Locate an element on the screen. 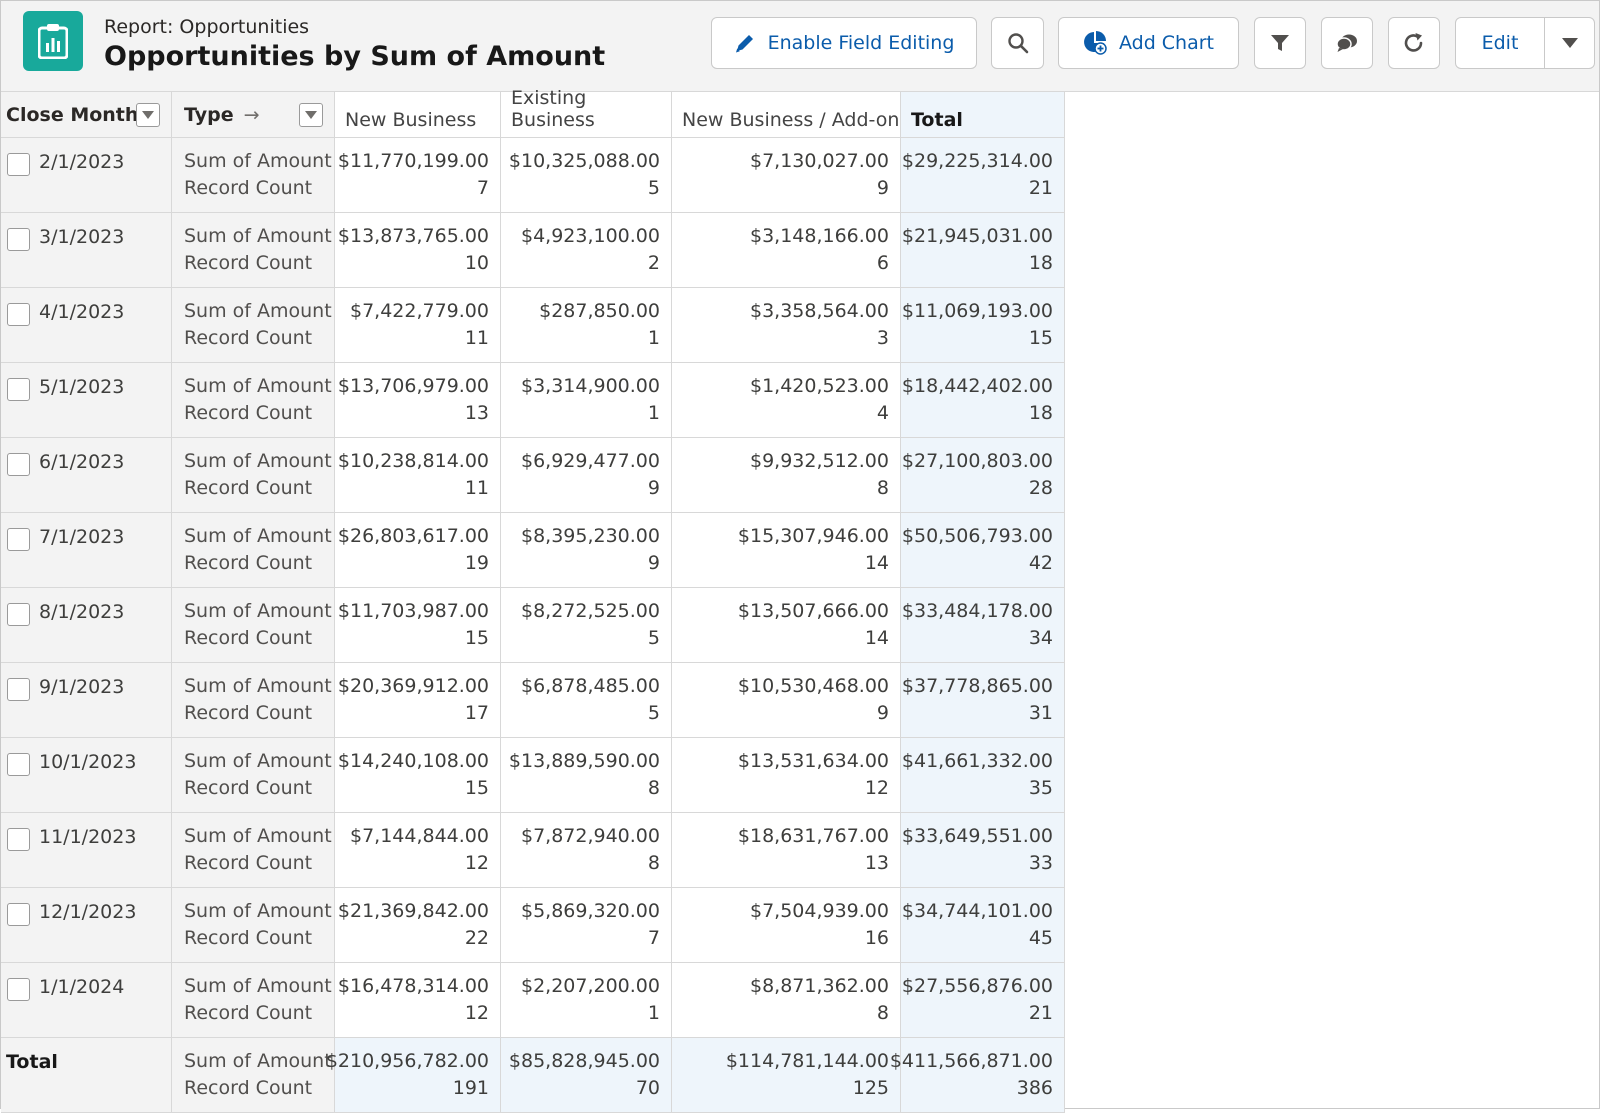 Image resolution: width=1600 pixels, height=1113 pixels. row-total-amount: $50,506,793.00 is located at coordinates (977, 536).